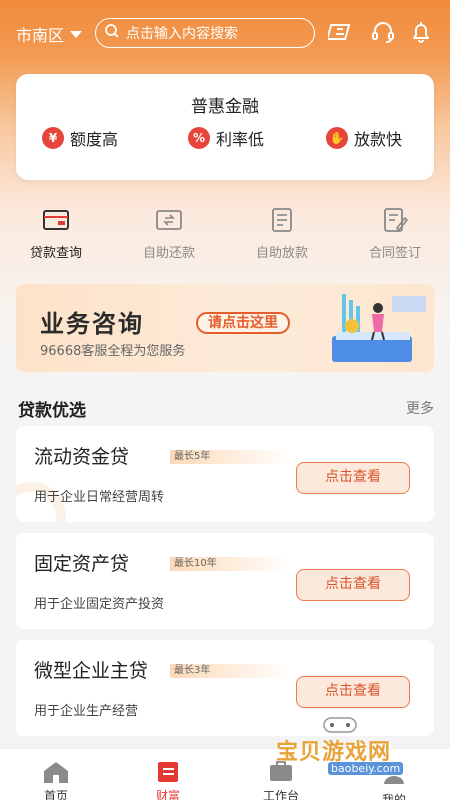 The height and width of the screenshot is (800, 450). I want to click on card-icon, so click(56, 220).